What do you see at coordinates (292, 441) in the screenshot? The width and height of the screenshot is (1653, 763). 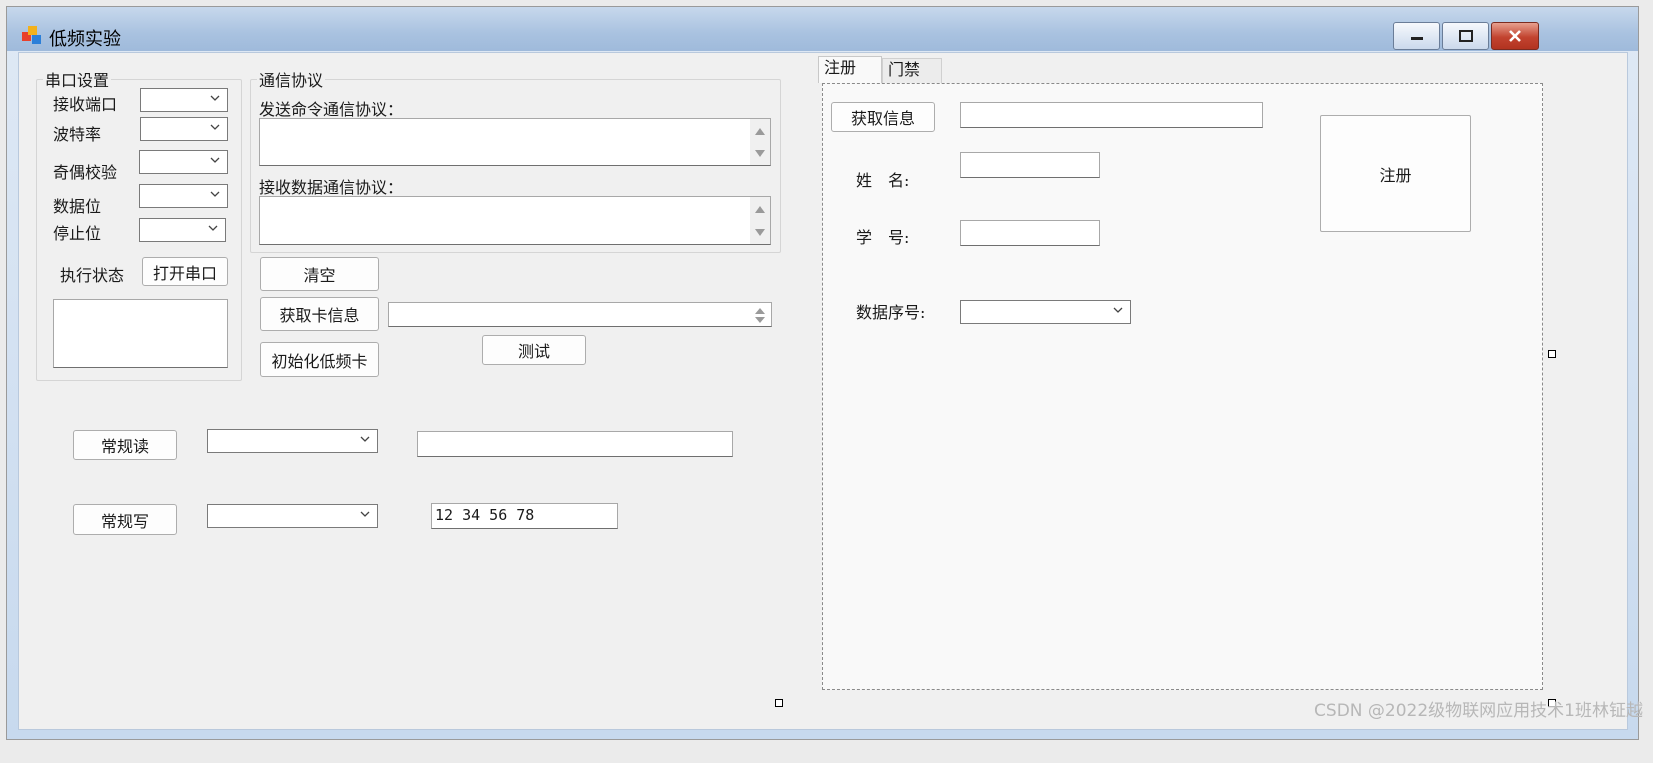 I see `read-block-select` at bounding box center [292, 441].